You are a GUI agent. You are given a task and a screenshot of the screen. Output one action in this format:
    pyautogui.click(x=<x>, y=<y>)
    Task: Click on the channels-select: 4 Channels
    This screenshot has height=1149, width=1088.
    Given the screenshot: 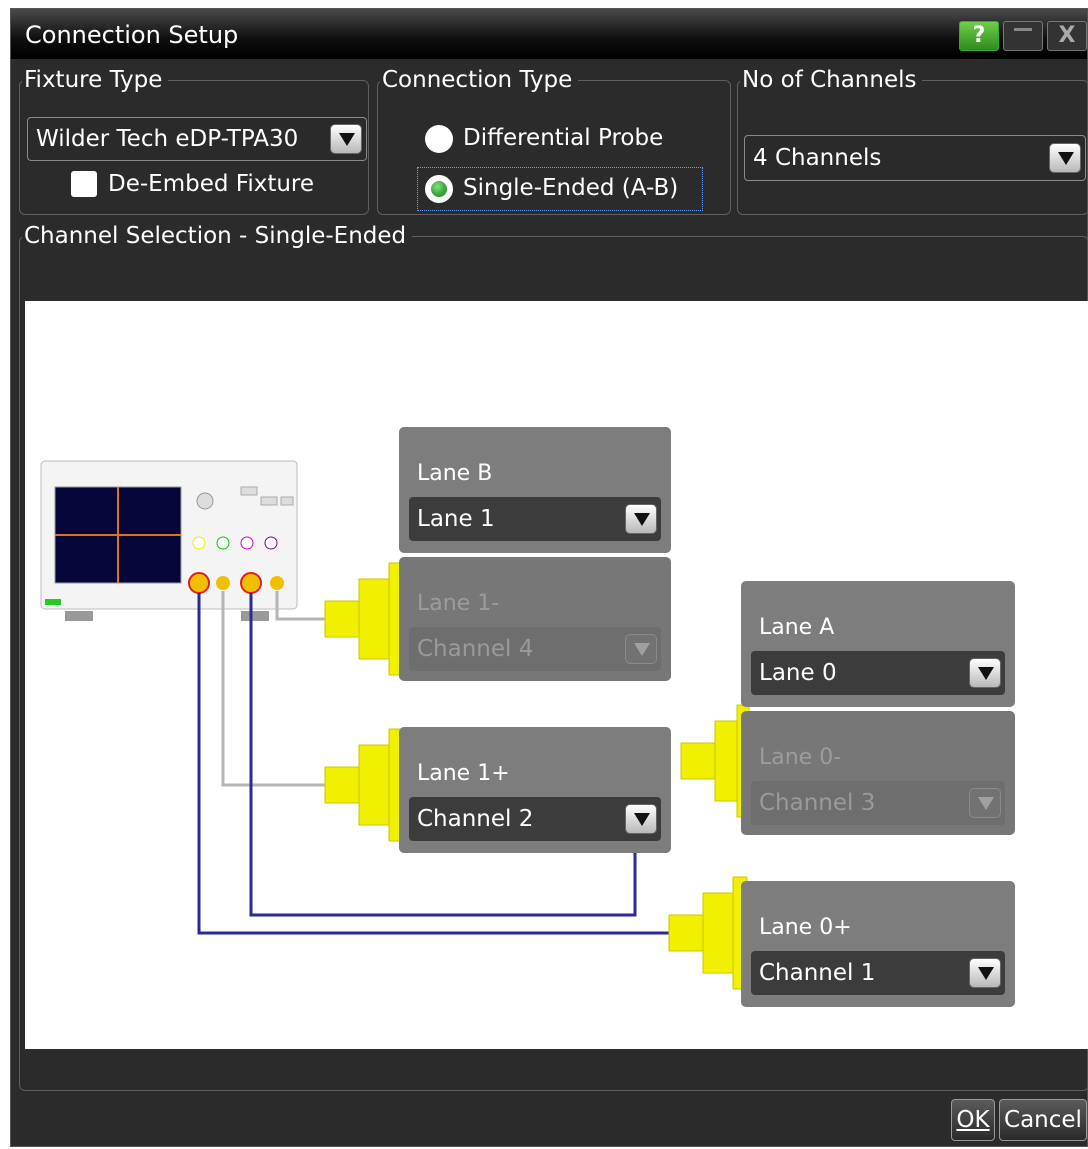 What is the action you would take?
    pyautogui.click(x=915, y=158)
    